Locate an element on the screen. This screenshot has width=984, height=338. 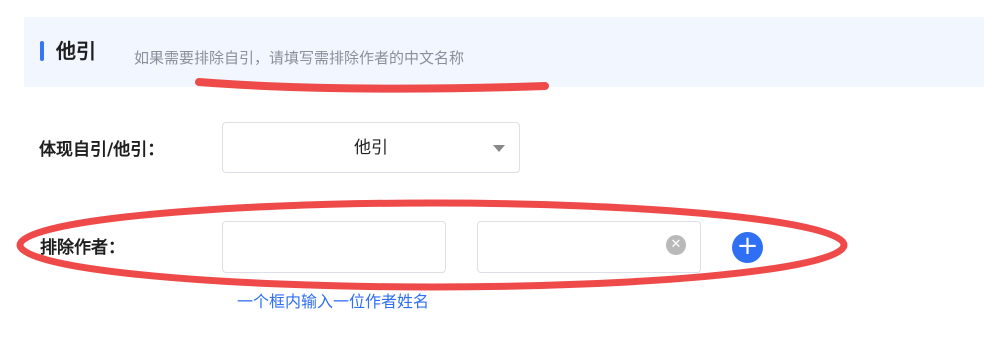
citation-type-select: 他引 is located at coordinates (371, 147).